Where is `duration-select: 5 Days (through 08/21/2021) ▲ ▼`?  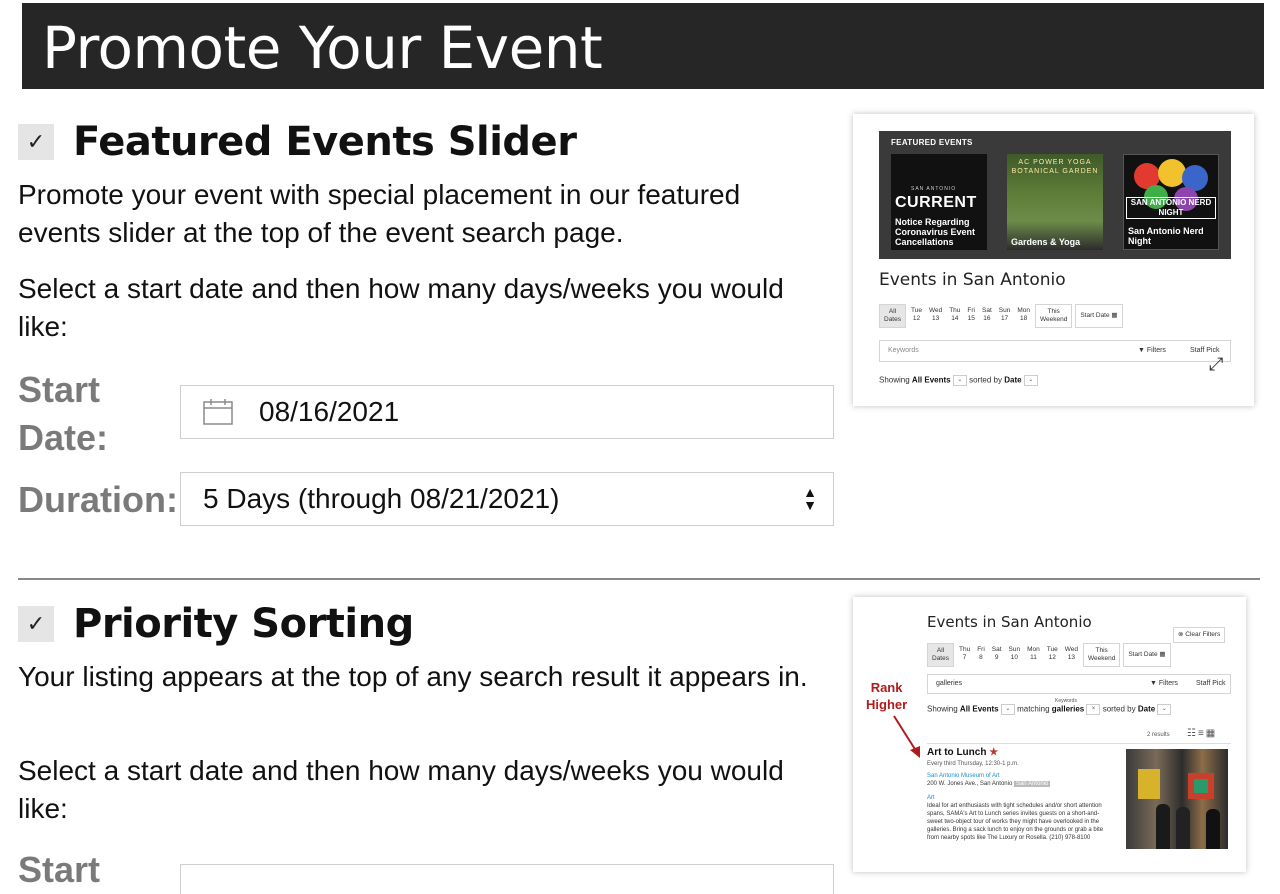
duration-select: 5 Days (through 08/21/2021) ▲ ▼ is located at coordinates (507, 499).